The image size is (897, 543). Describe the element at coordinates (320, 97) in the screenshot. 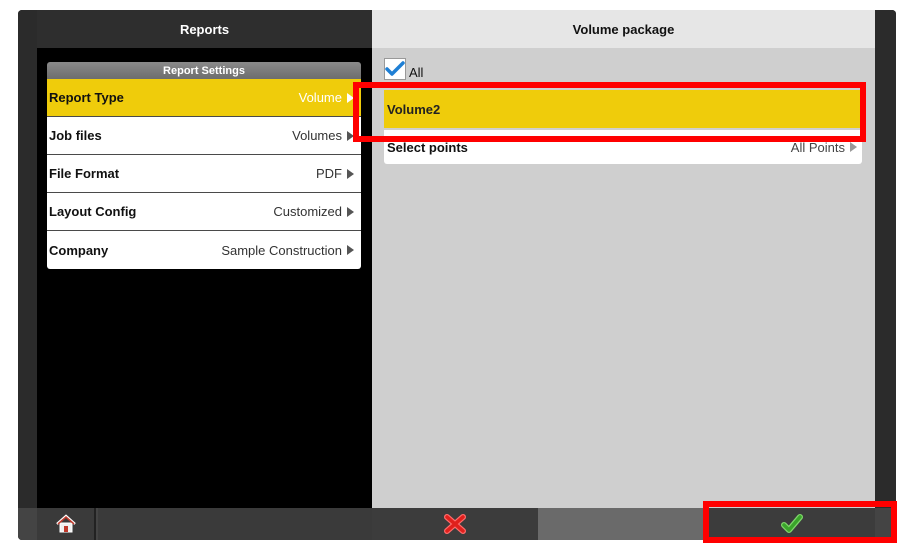

I see `row-value: Volume` at that location.